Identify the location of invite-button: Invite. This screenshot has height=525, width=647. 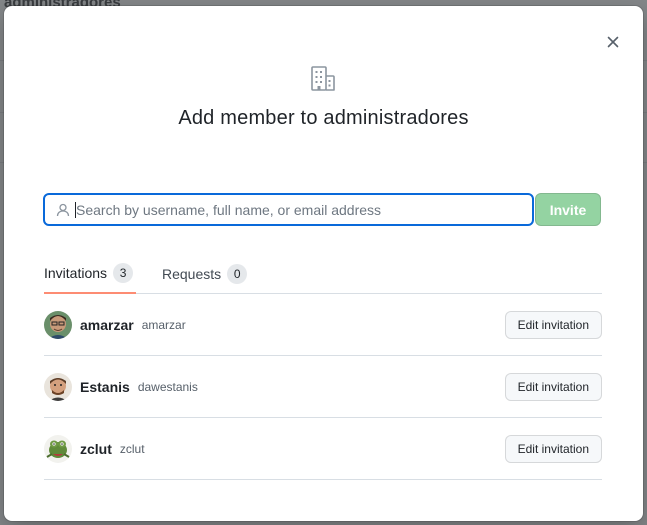
(568, 209).